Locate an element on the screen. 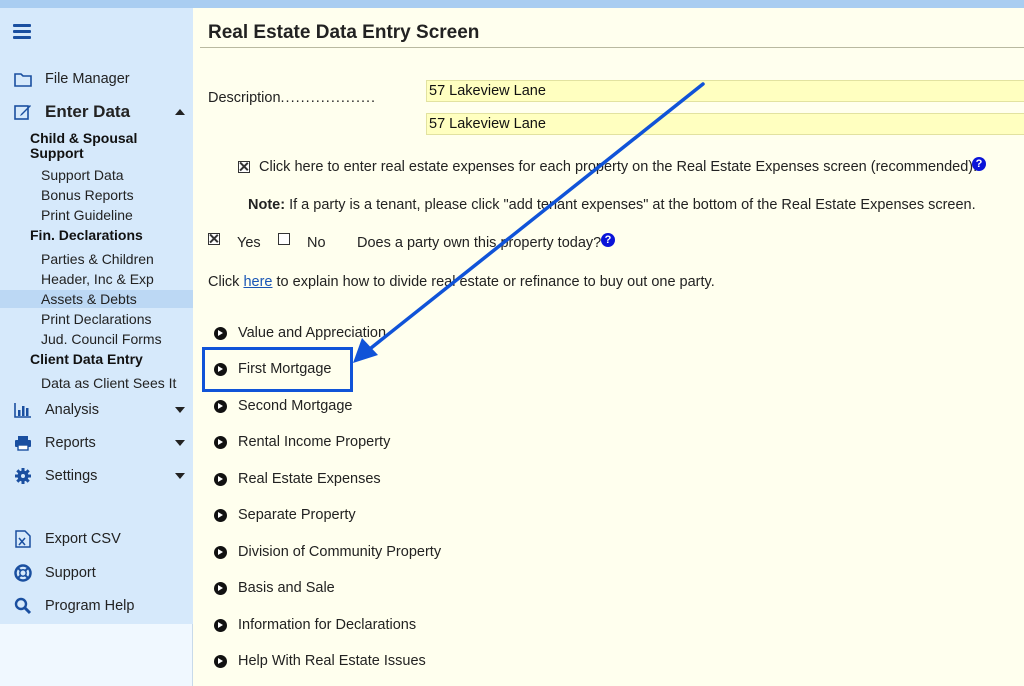  own-property-question: Does a party own this property today? is located at coordinates (479, 243).